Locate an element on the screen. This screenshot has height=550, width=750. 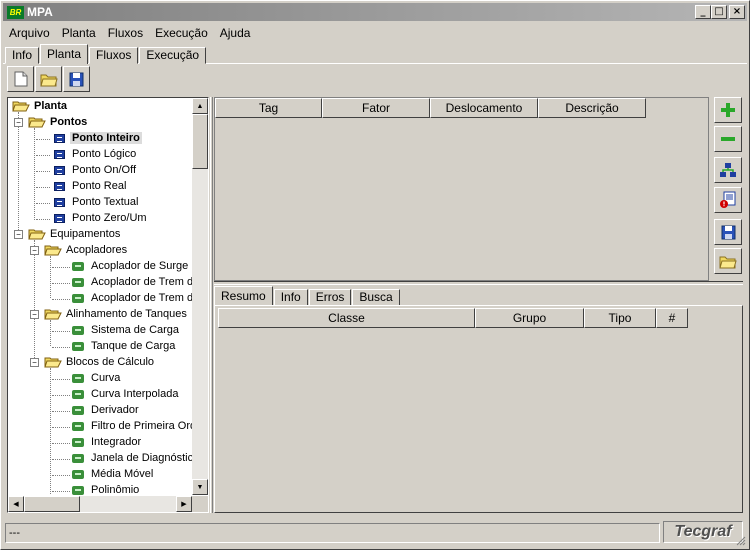
scroll-left-button: ◀ is located at coordinates (16, 504).